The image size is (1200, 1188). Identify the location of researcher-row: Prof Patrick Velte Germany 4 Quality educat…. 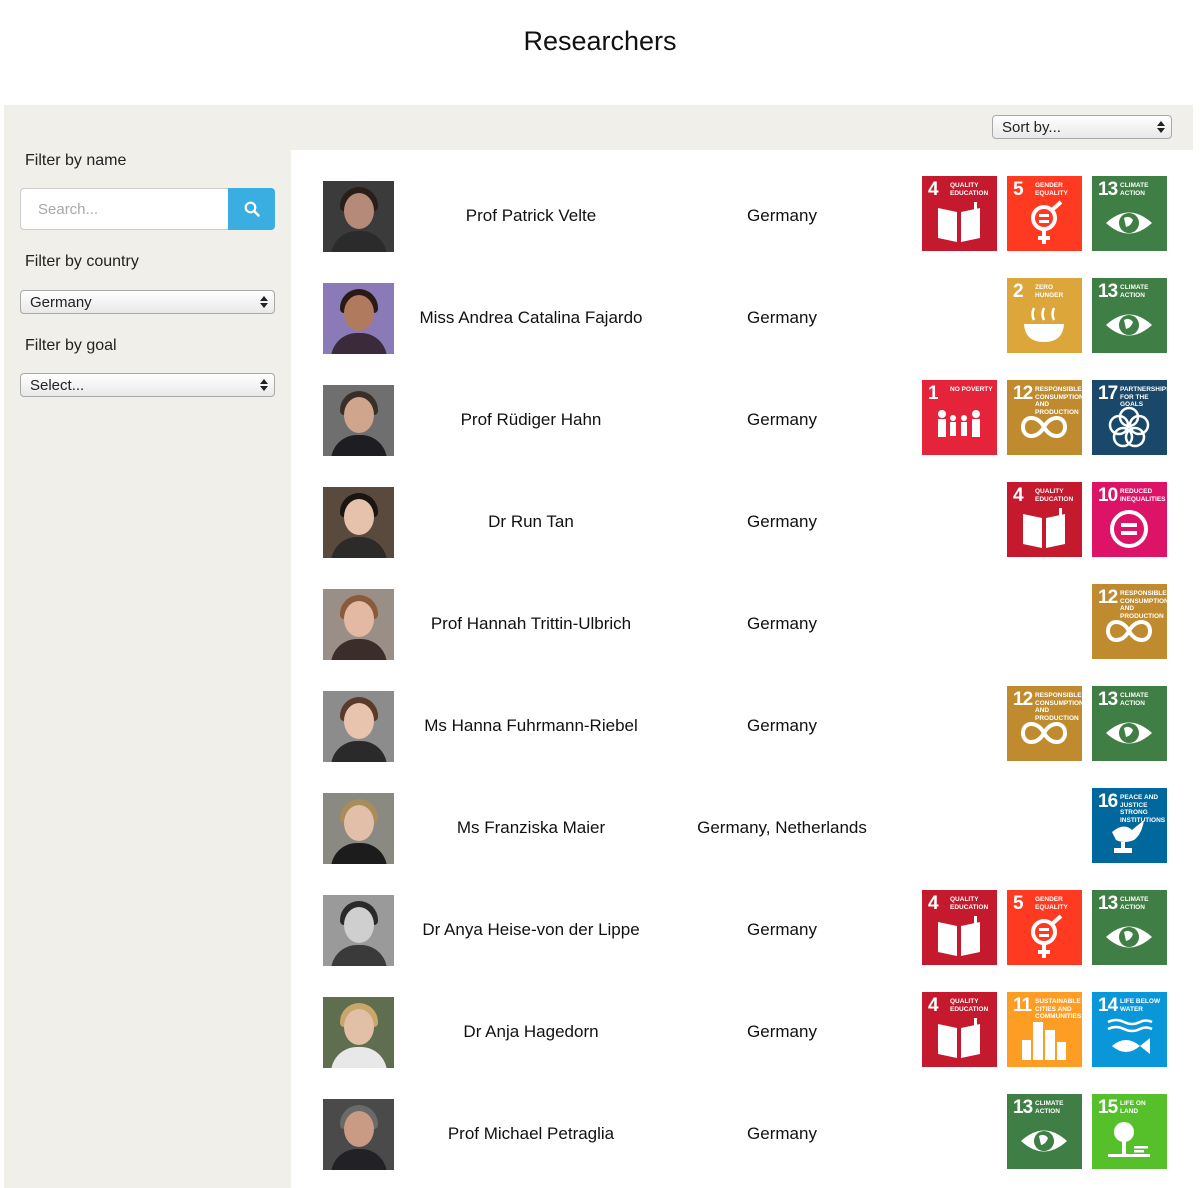
(742, 216).